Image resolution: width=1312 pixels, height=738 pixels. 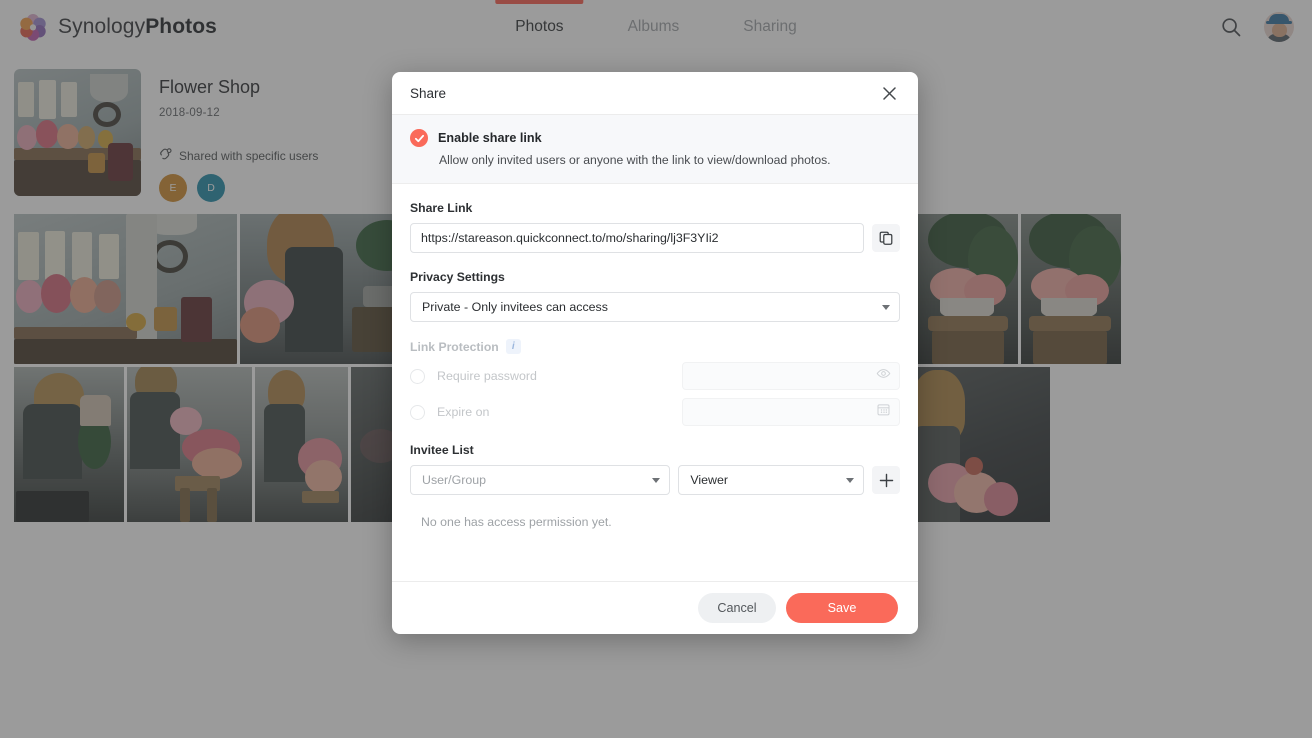 I want to click on privacy-settings-select: Private - Only invitees can access, so click(x=655, y=307).